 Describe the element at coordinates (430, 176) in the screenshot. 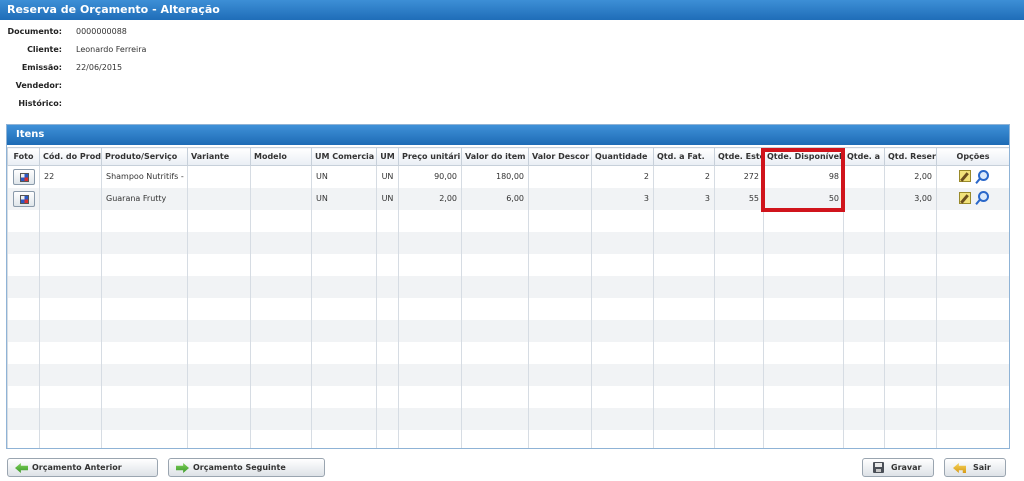

I see `cell-preco-unitario: 90,00` at that location.